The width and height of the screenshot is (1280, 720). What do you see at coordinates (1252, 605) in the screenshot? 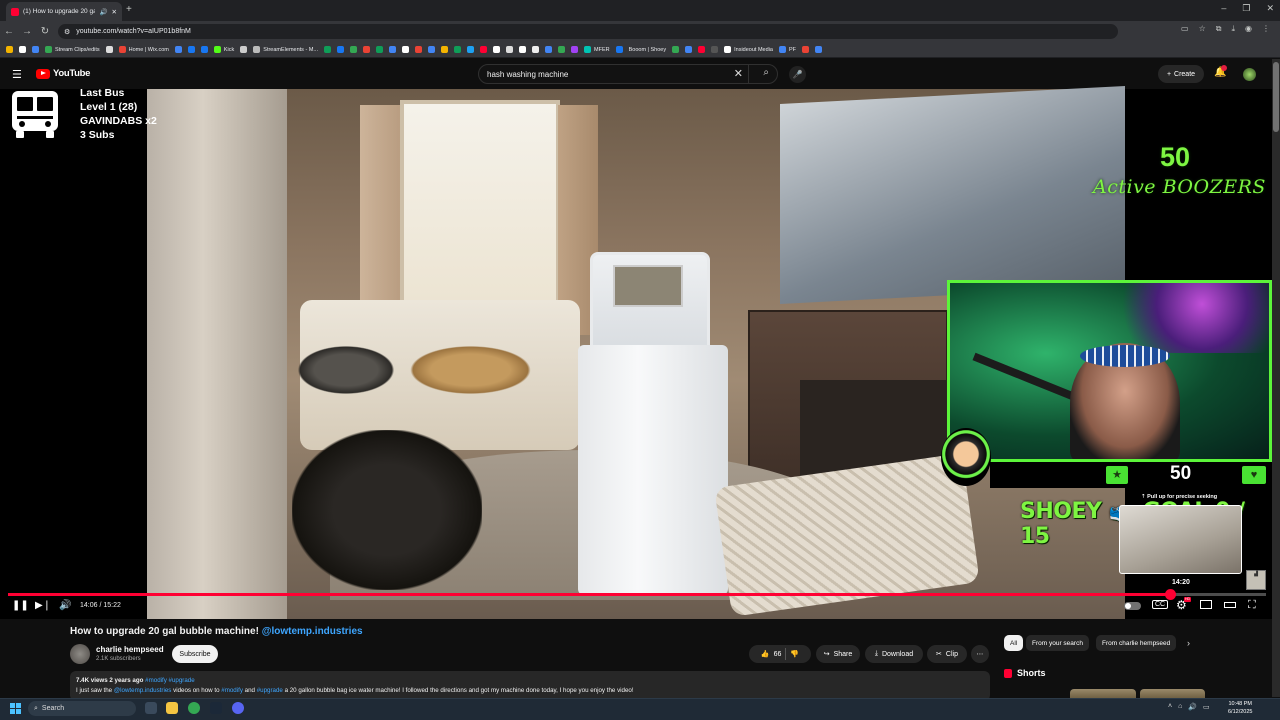
I see `fullscreen-icon: ⛶` at bounding box center [1252, 605].